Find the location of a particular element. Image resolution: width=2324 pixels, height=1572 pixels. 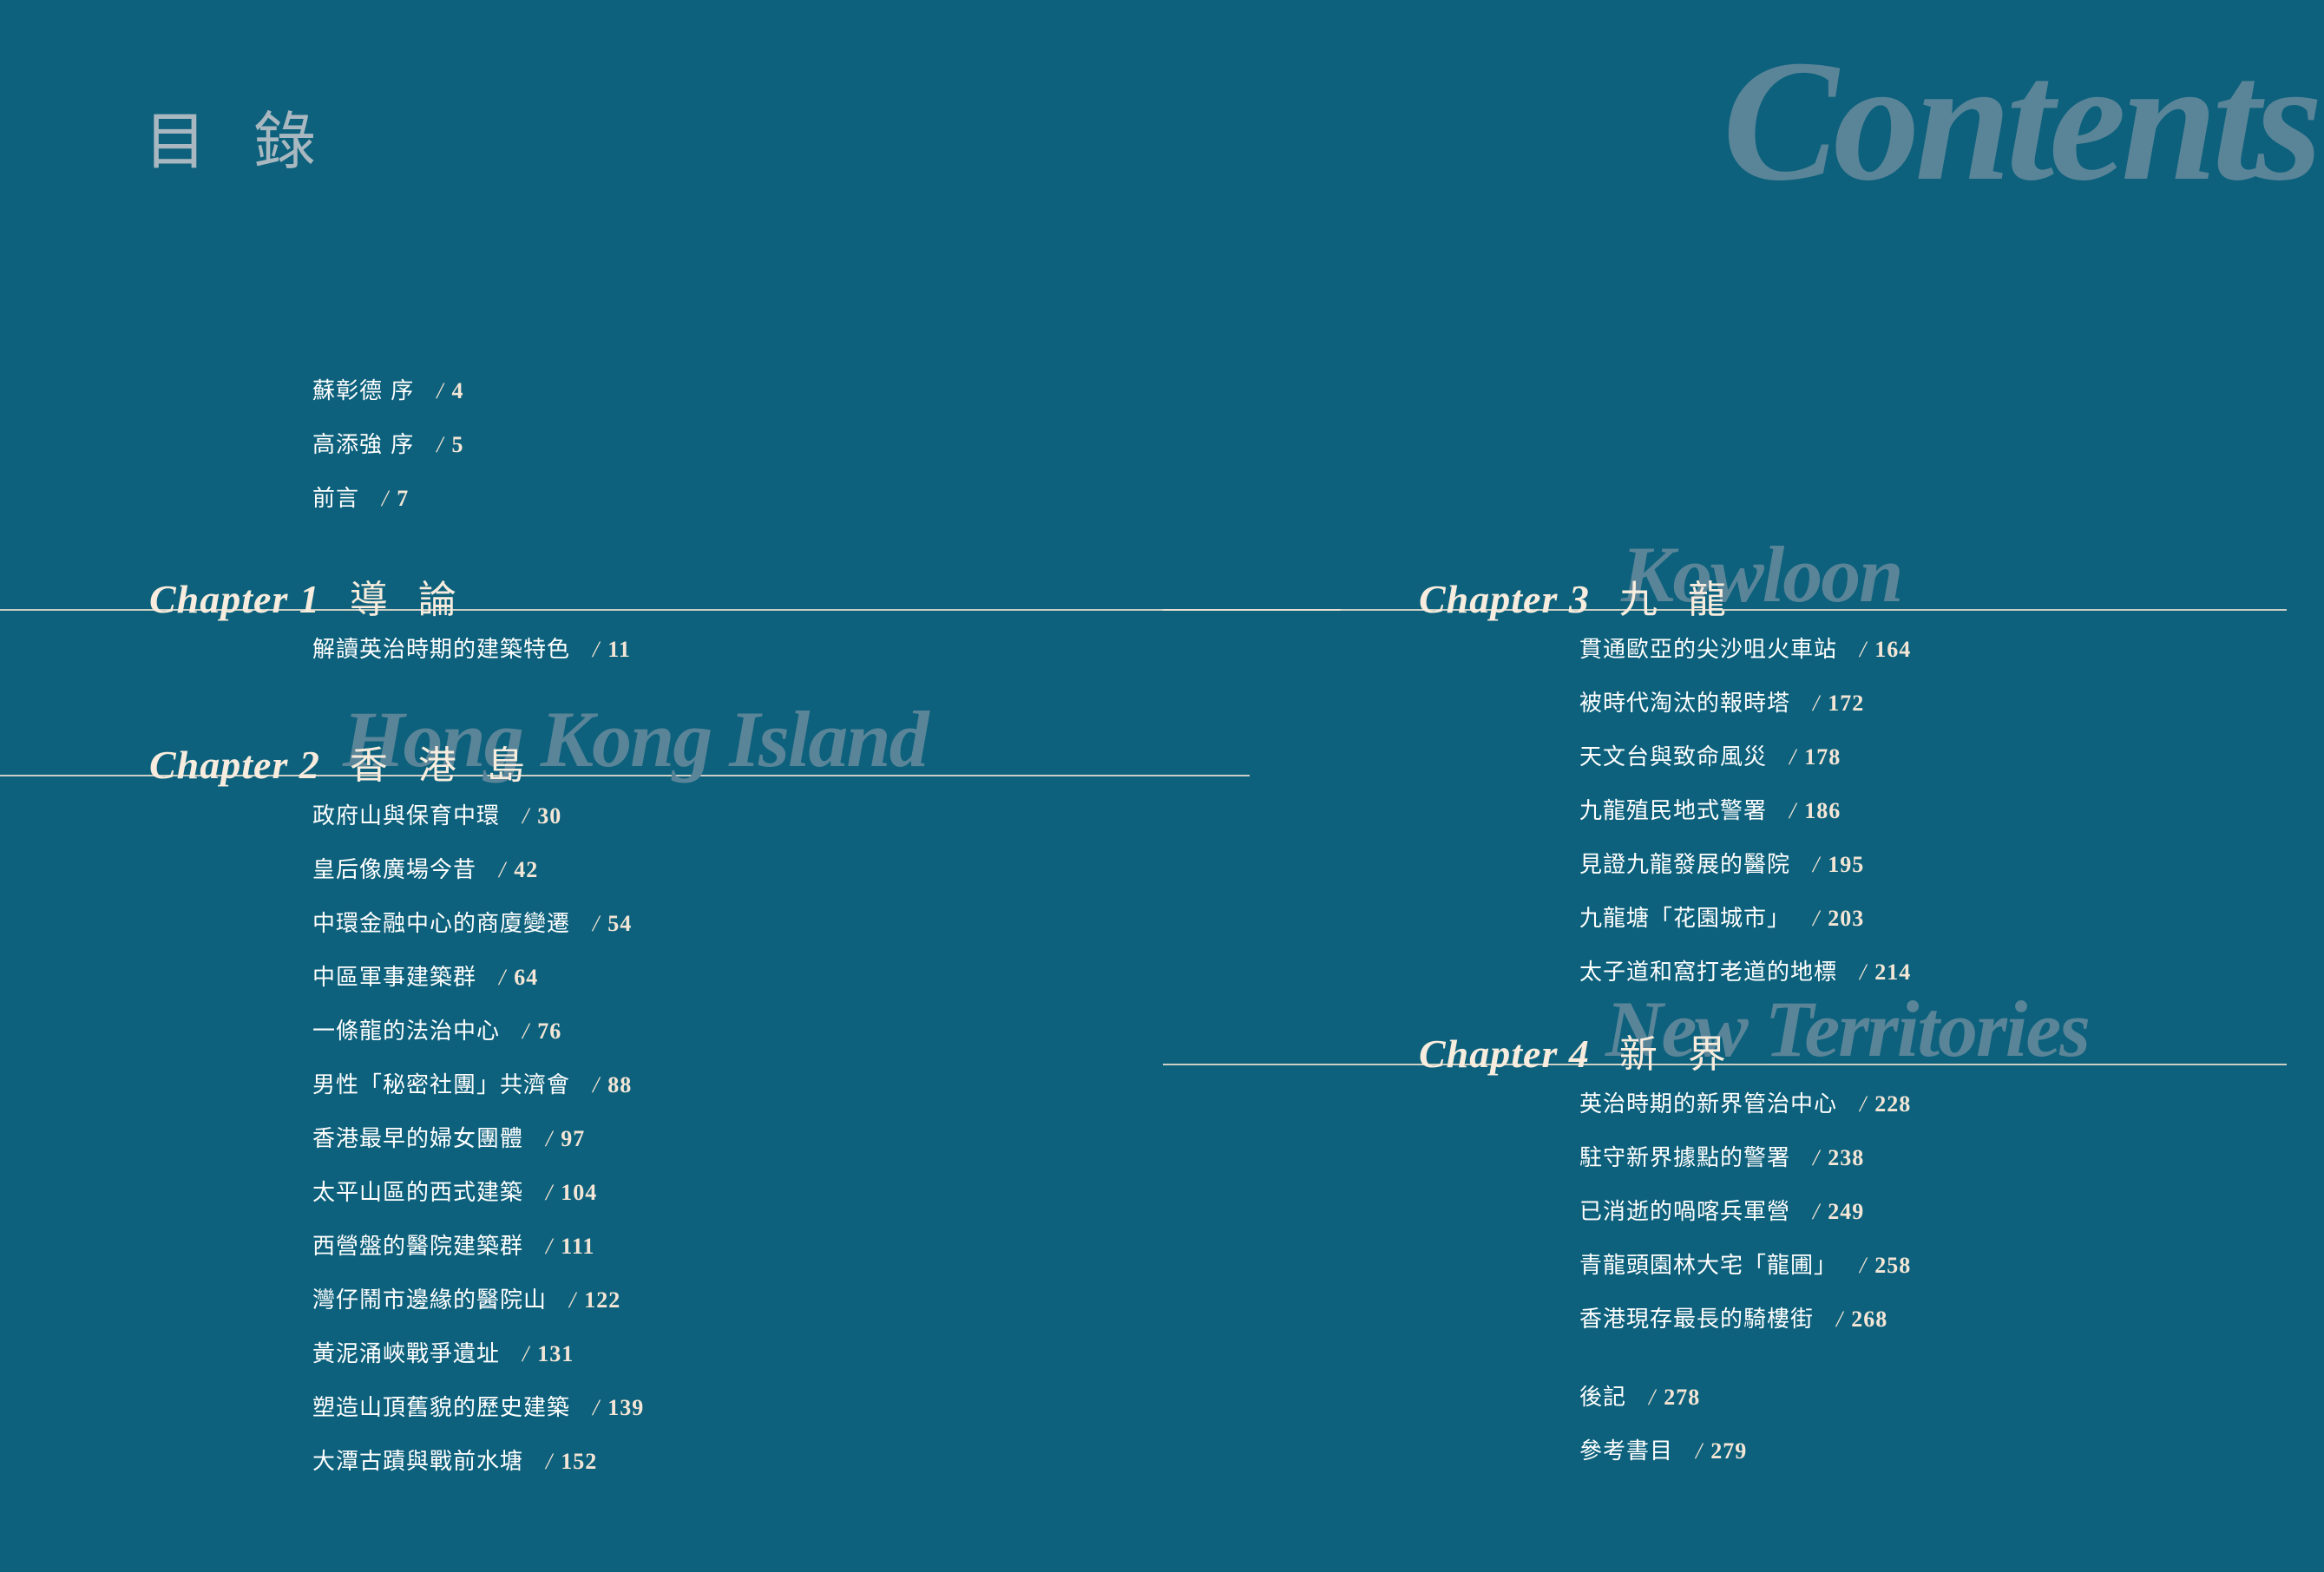

list-item: 九龍殖民地式警署 / 186 is located at coordinates (1745, 808).